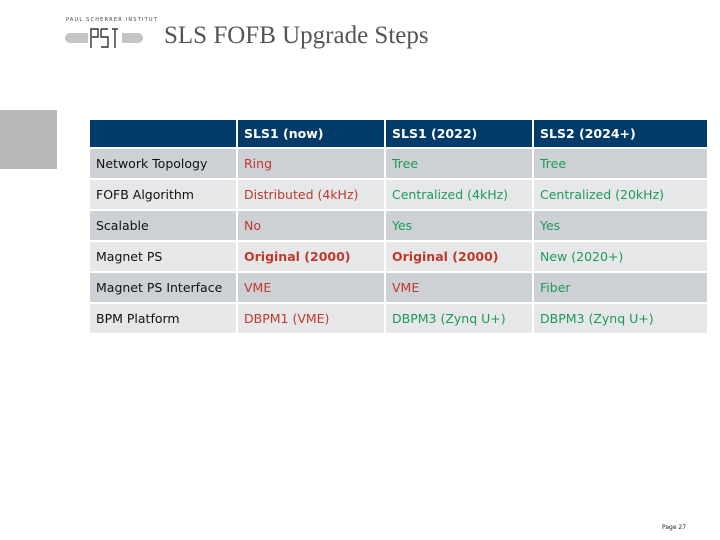  I want to click on table-row: Scalable No Yes Yes, so click(398, 225).